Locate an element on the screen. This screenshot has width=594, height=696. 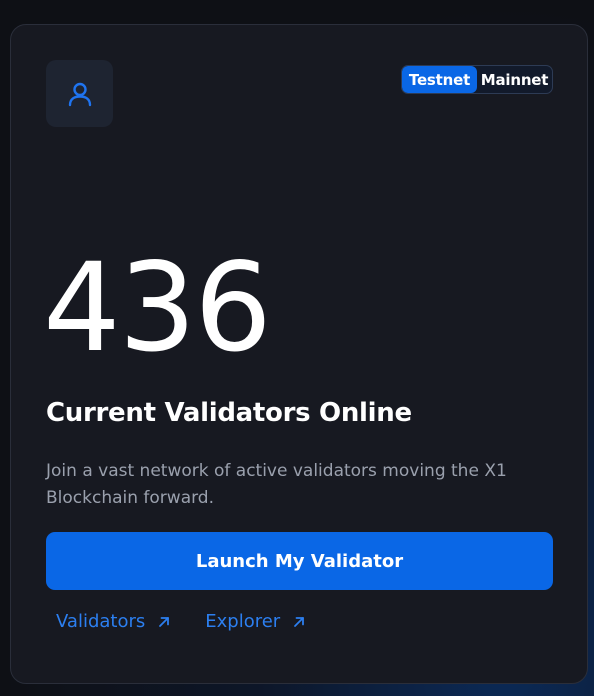
launch-validator-button: Launch My Validator is located at coordinates (299, 561).